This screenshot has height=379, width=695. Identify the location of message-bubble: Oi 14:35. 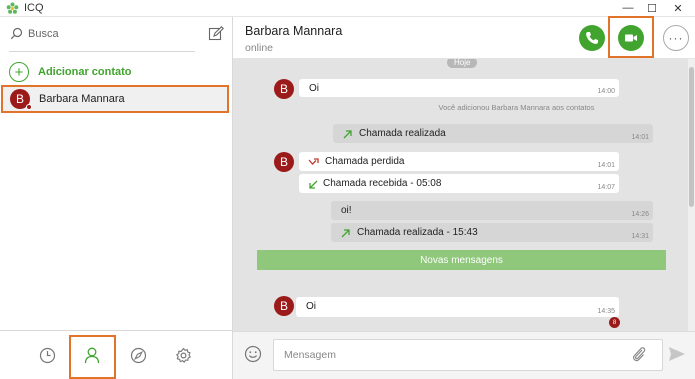
(457, 307).